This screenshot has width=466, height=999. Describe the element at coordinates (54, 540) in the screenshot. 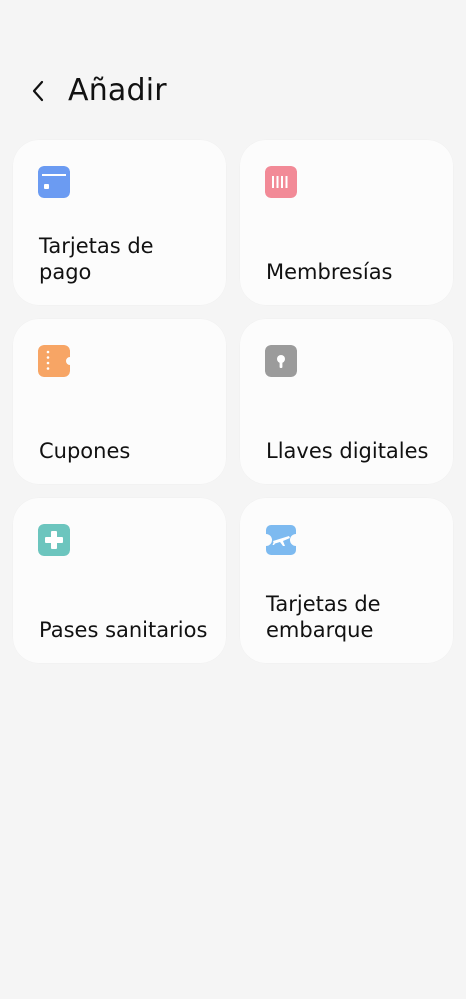

I see `health-cross-icon` at that location.